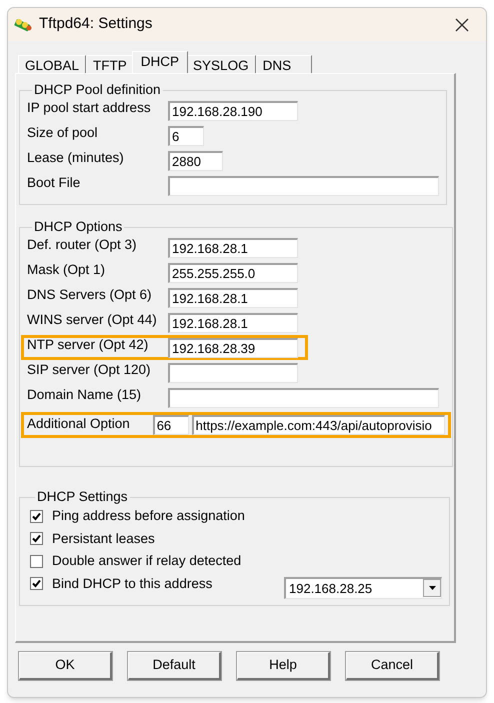  What do you see at coordinates (65, 666) in the screenshot?
I see `dialog-button: OK` at bounding box center [65, 666].